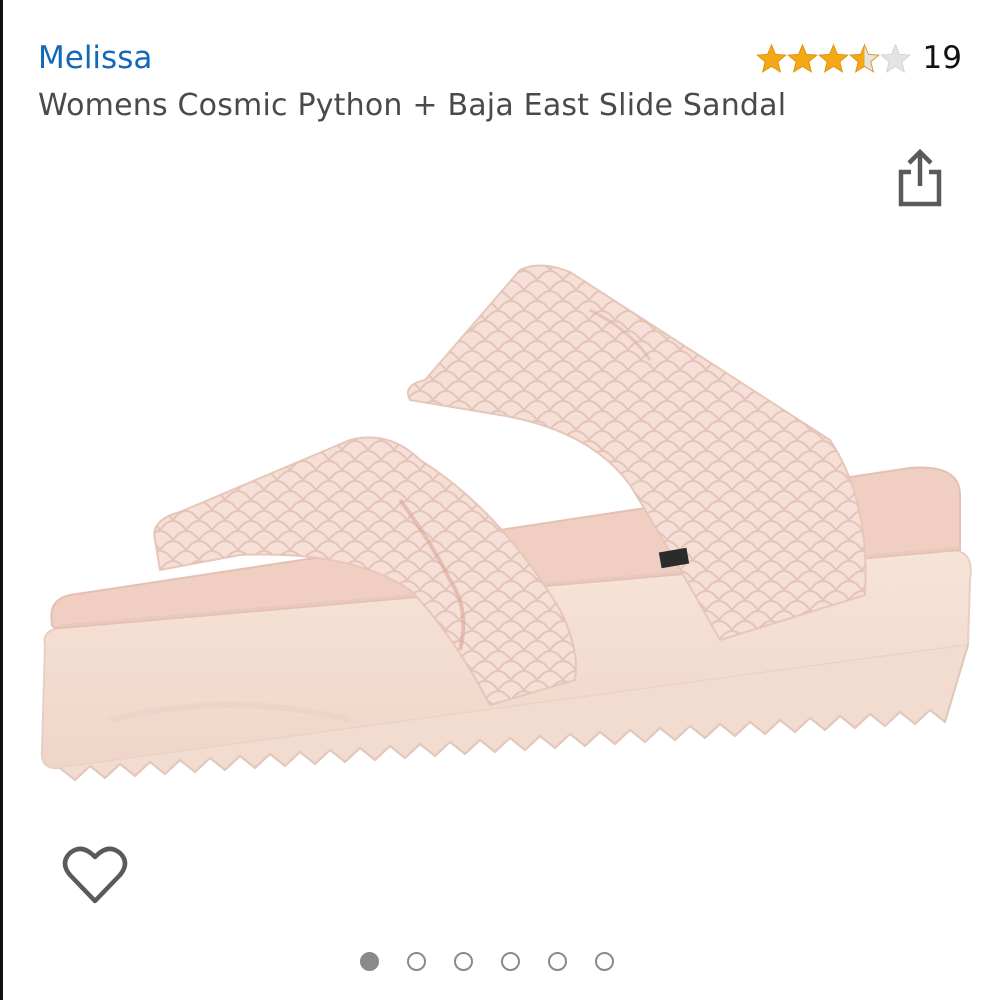 The height and width of the screenshot is (1000, 1000). What do you see at coordinates (95, 875) in the screenshot?
I see `heart-outline-icon` at bounding box center [95, 875].